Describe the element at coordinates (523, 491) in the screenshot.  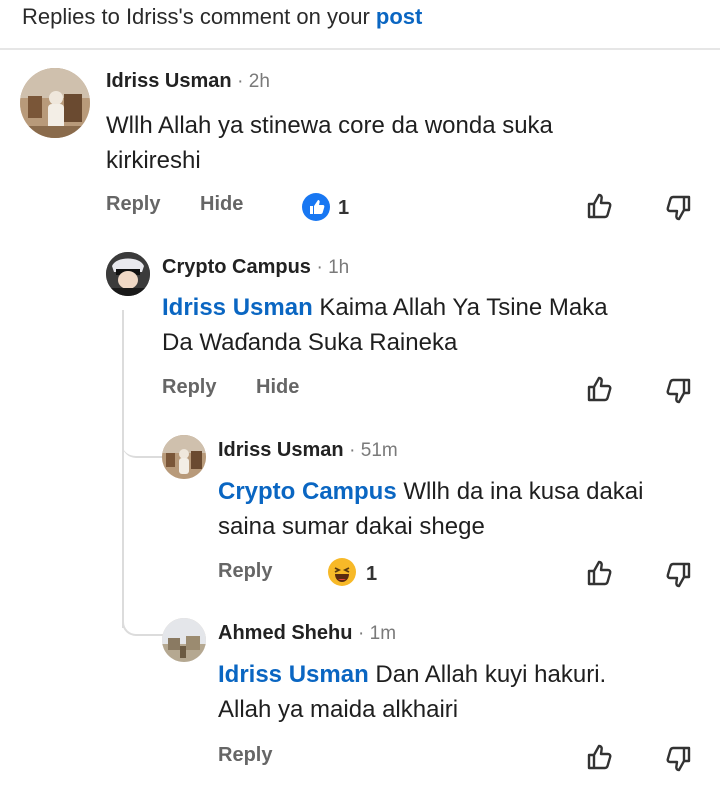
I see `comment-text-span: Wllh da ina kusa dakai` at that location.